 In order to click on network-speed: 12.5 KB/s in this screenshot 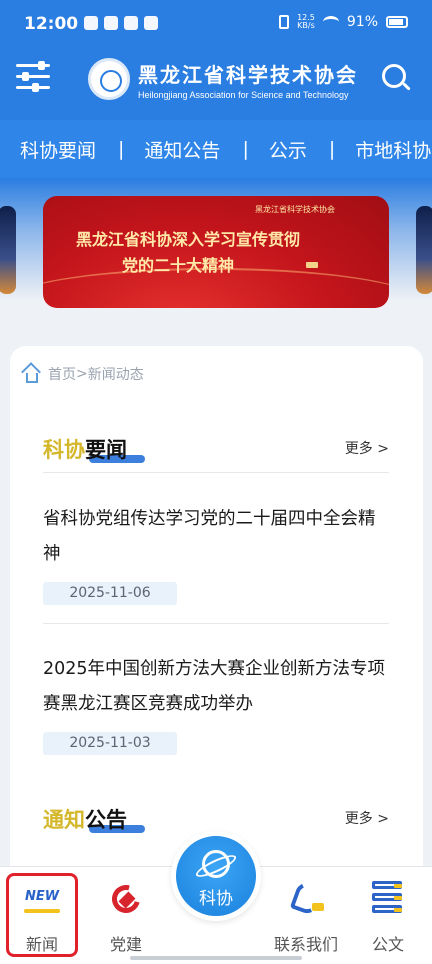, I will do `click(306, 22)`.